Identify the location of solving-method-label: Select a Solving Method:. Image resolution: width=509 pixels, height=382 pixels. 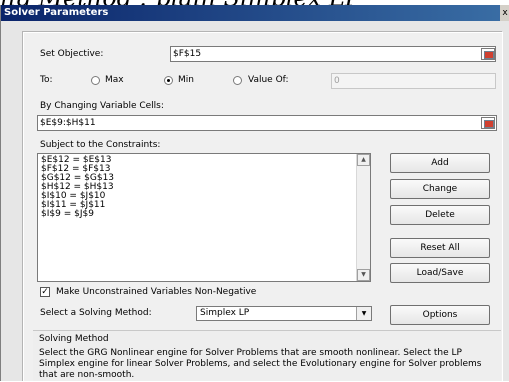
(96, 313).